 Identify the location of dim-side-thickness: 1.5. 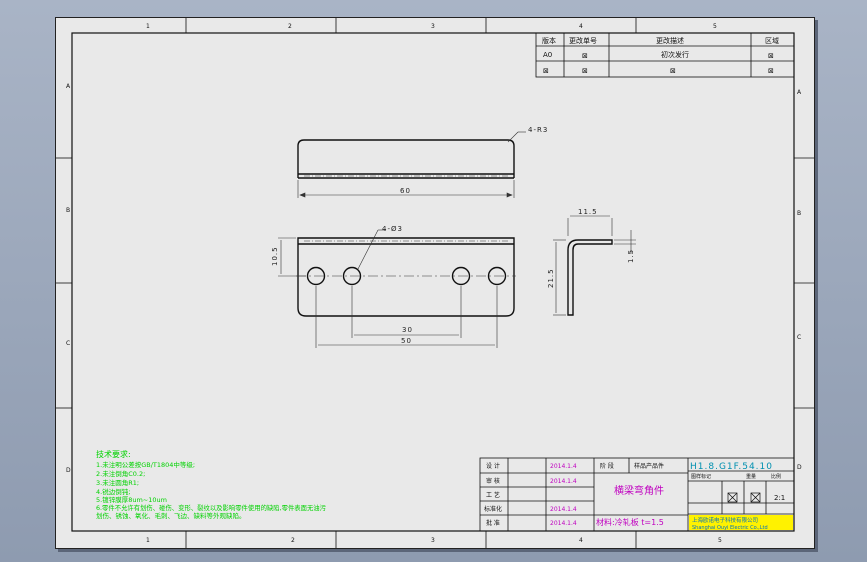
(631, 256).